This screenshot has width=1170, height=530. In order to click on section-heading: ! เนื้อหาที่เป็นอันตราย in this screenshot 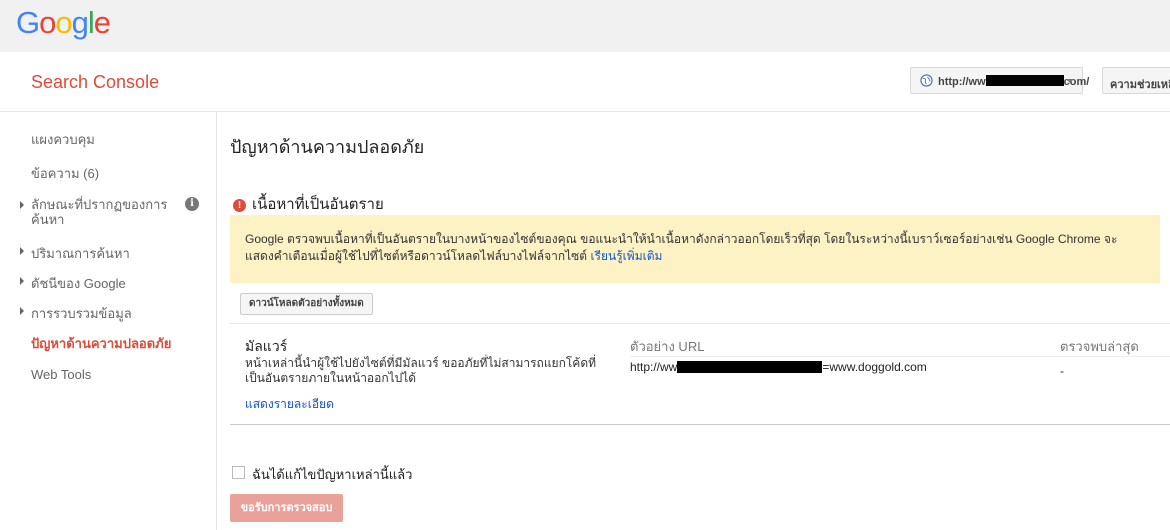, I will do `click(308, 204)`.